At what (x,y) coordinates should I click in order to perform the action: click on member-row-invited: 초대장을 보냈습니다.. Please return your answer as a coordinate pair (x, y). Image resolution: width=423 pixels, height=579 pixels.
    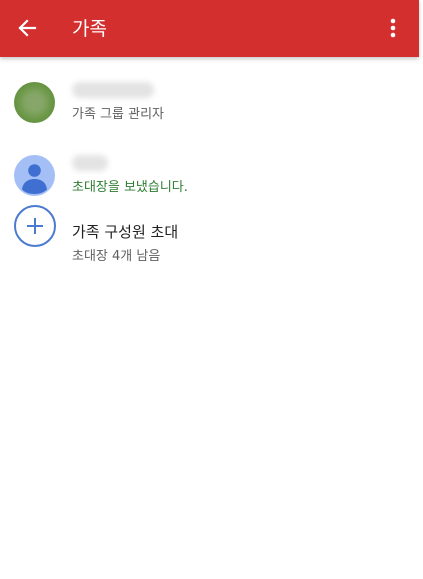
    Looking at the image, I should click on (209, 168).